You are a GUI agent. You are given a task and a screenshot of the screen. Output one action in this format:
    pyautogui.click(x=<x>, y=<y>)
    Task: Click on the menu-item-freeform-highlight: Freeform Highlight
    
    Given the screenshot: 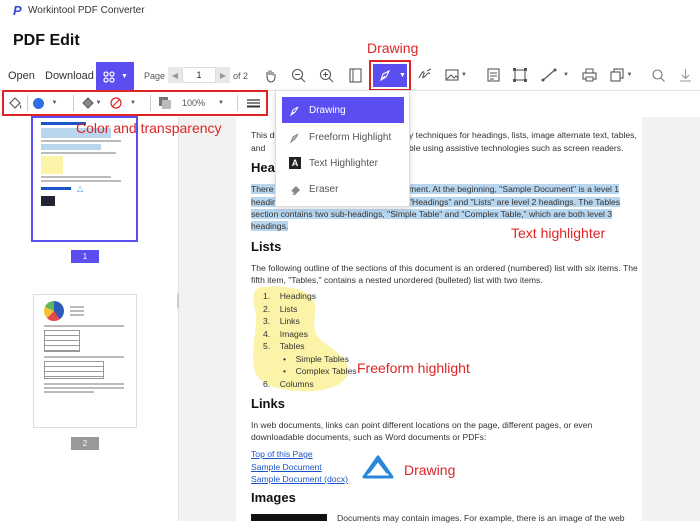 What is the action you would take?
    pyautogui.click(x=343, y=137)
    